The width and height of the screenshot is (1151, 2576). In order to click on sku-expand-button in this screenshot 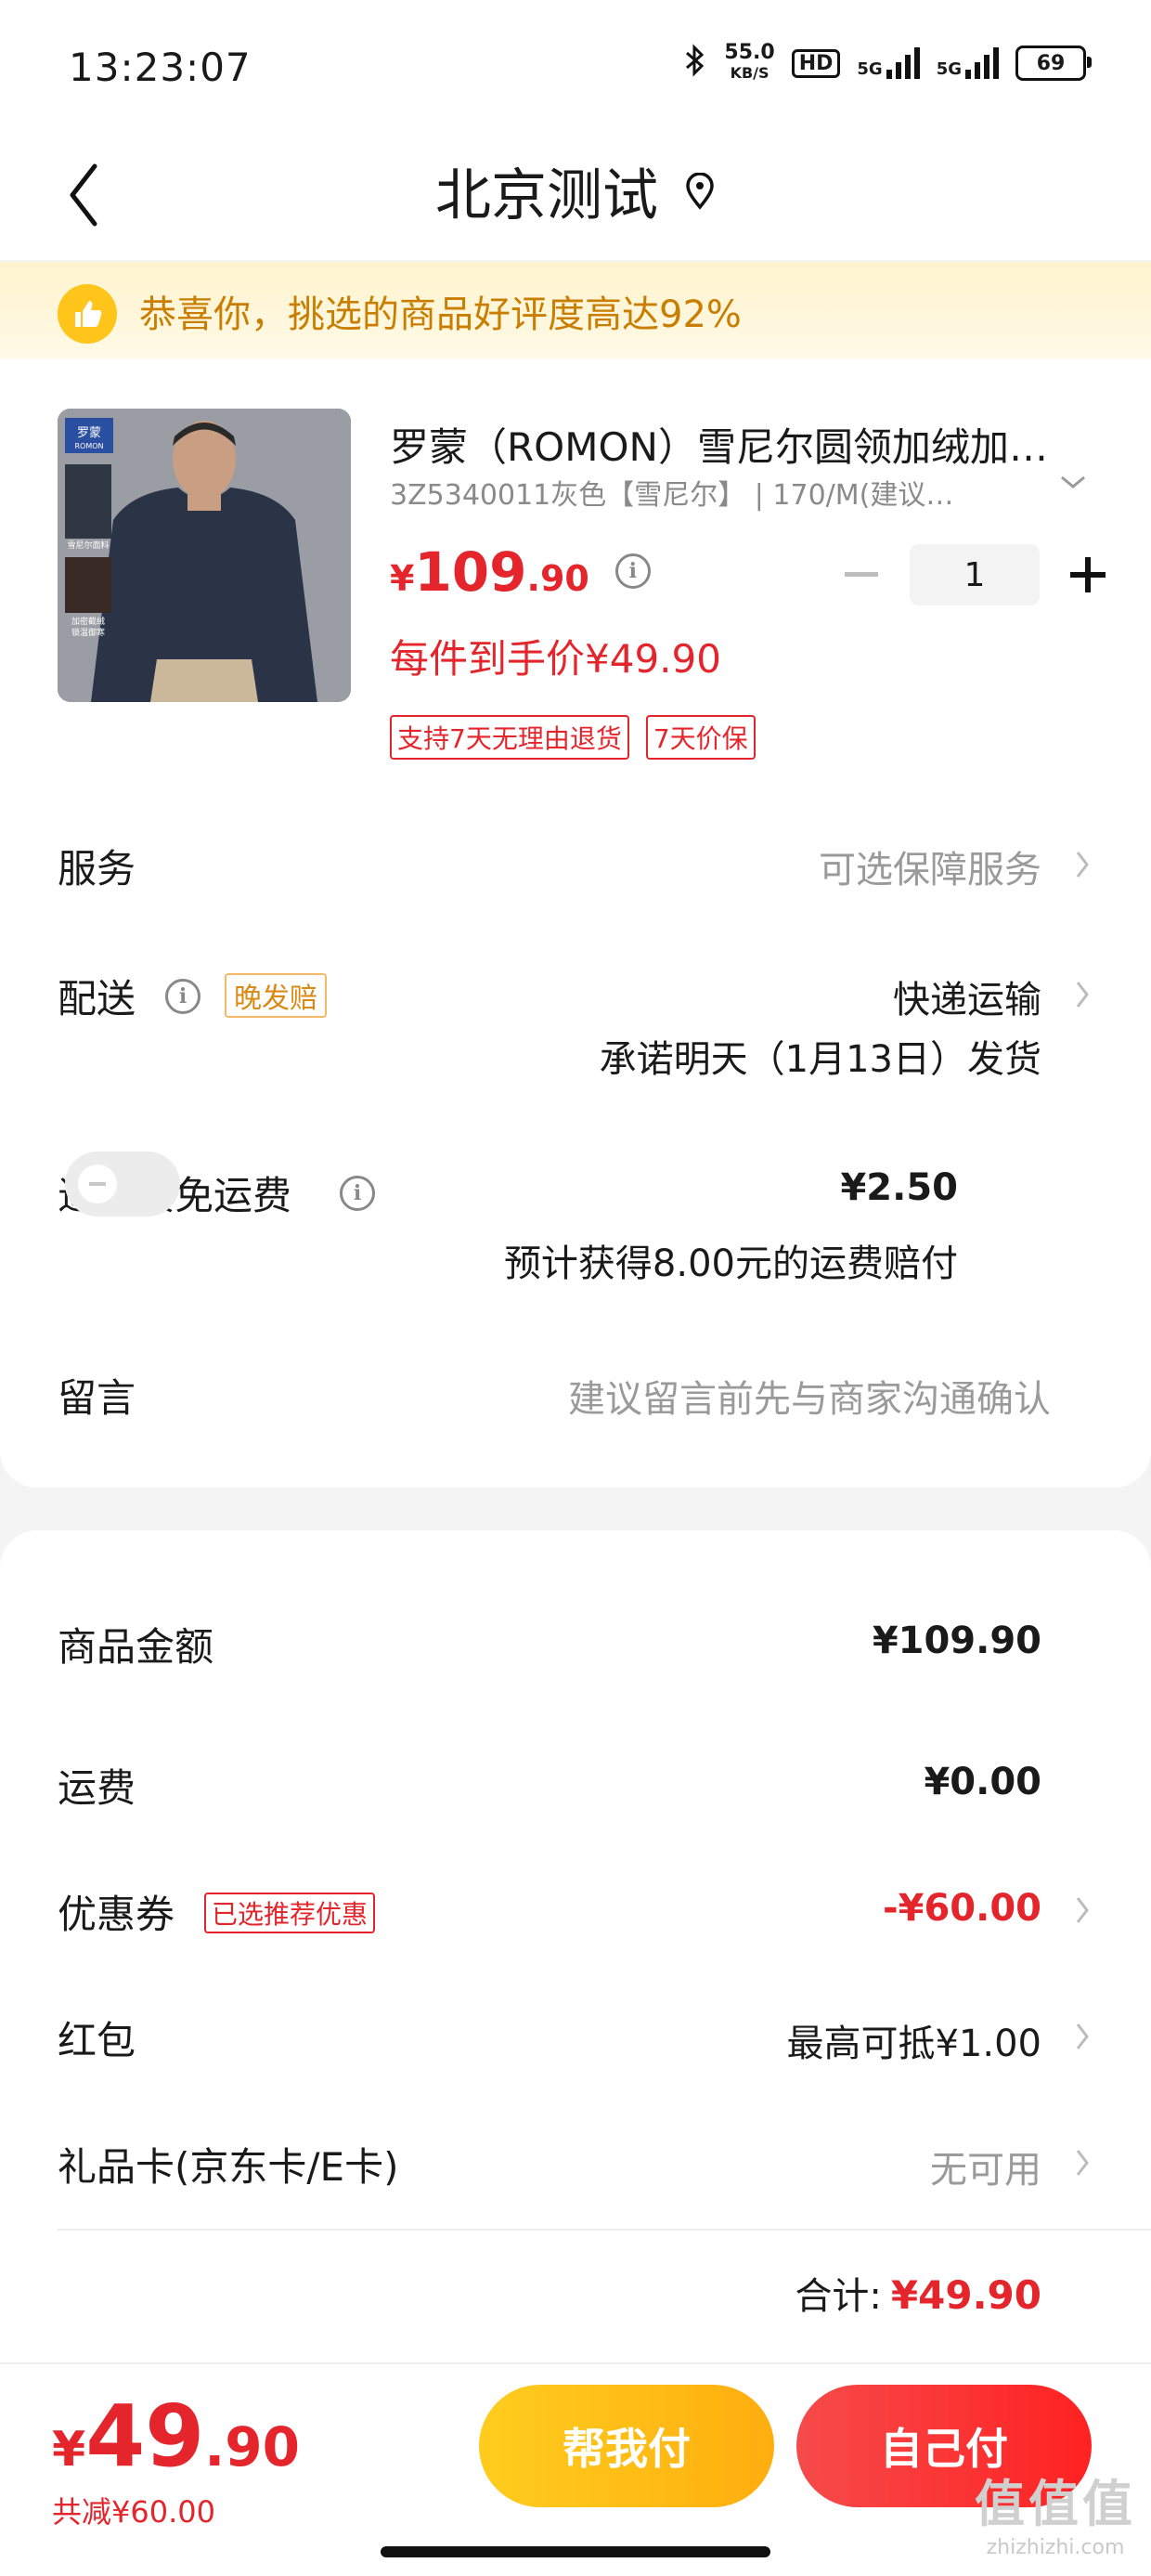, I will do `click(1073, 484)`.